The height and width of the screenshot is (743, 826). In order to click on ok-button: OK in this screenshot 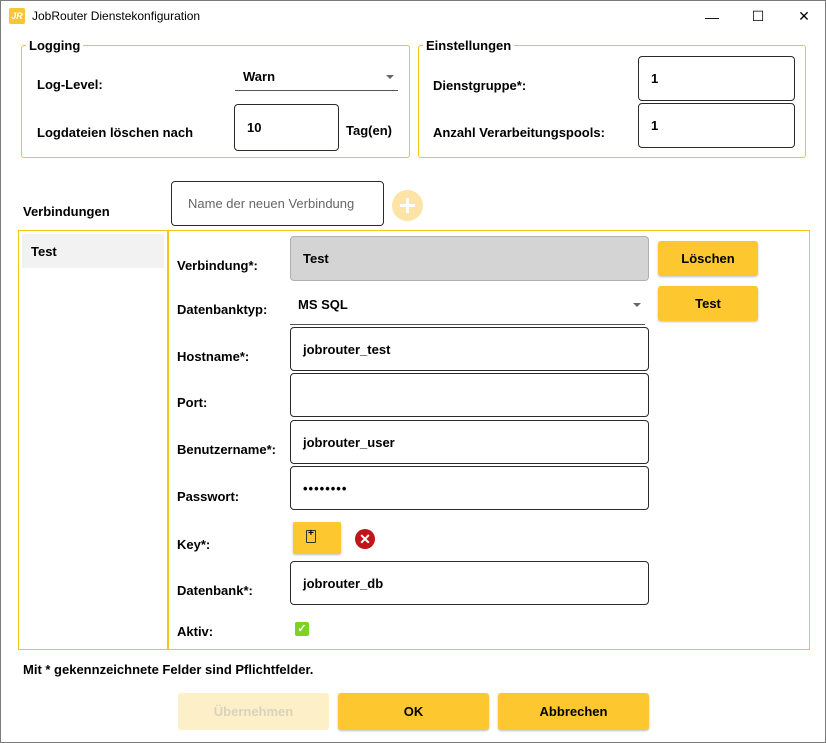, I will do `click(413, 711)`.